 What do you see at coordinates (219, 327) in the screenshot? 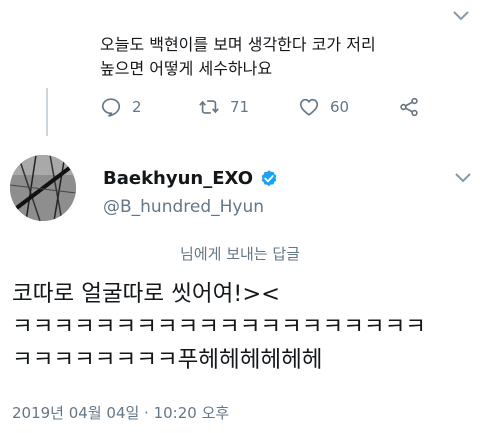
I see `reply-tweet-line-2: ㅋㅋㅋㅋㅋㅋㅋㅋㅋㅋㅋㅋㅋㅋㅋㅋㅋㅋㅋㅋ` at bounding box center [219, 327].